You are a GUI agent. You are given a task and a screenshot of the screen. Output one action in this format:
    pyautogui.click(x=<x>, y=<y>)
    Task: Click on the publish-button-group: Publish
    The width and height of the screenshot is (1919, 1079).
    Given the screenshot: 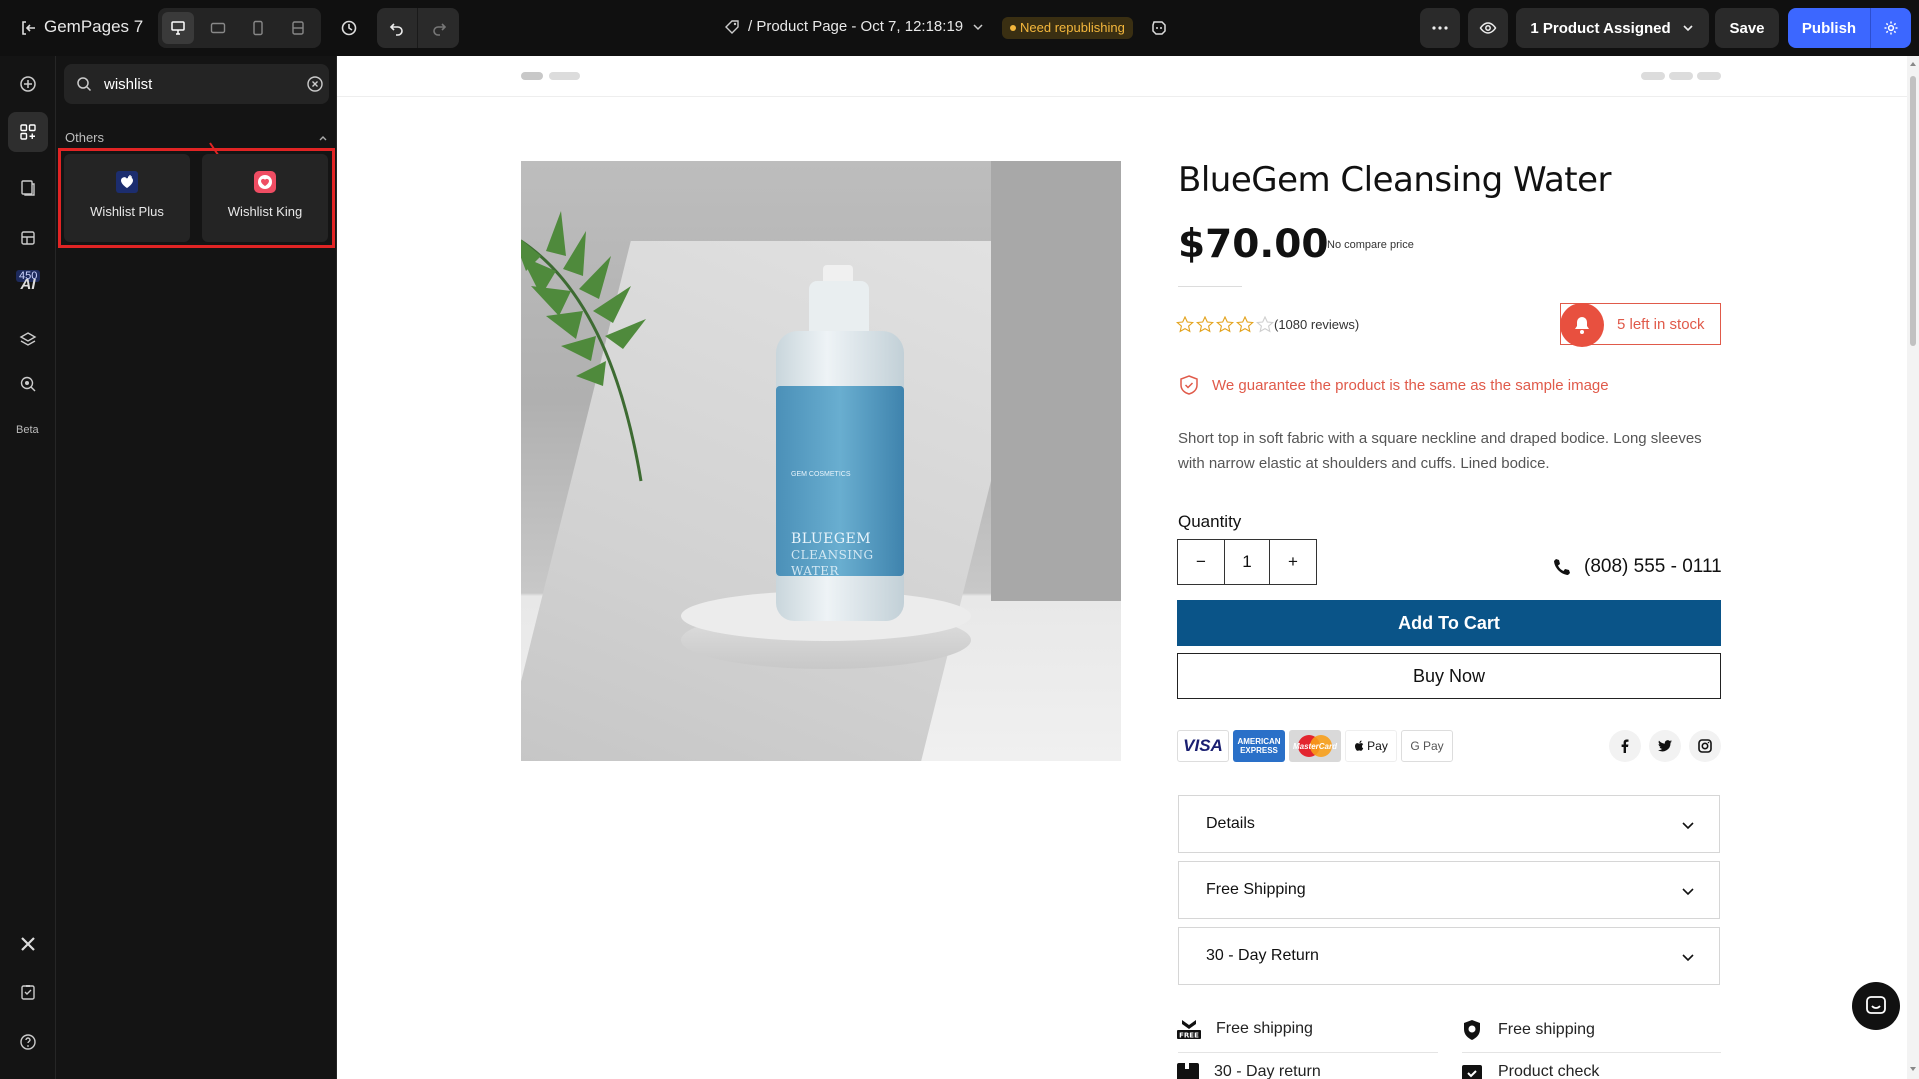 What is the action you would take?
    pyautogui.click(x=1849, y=28)
    